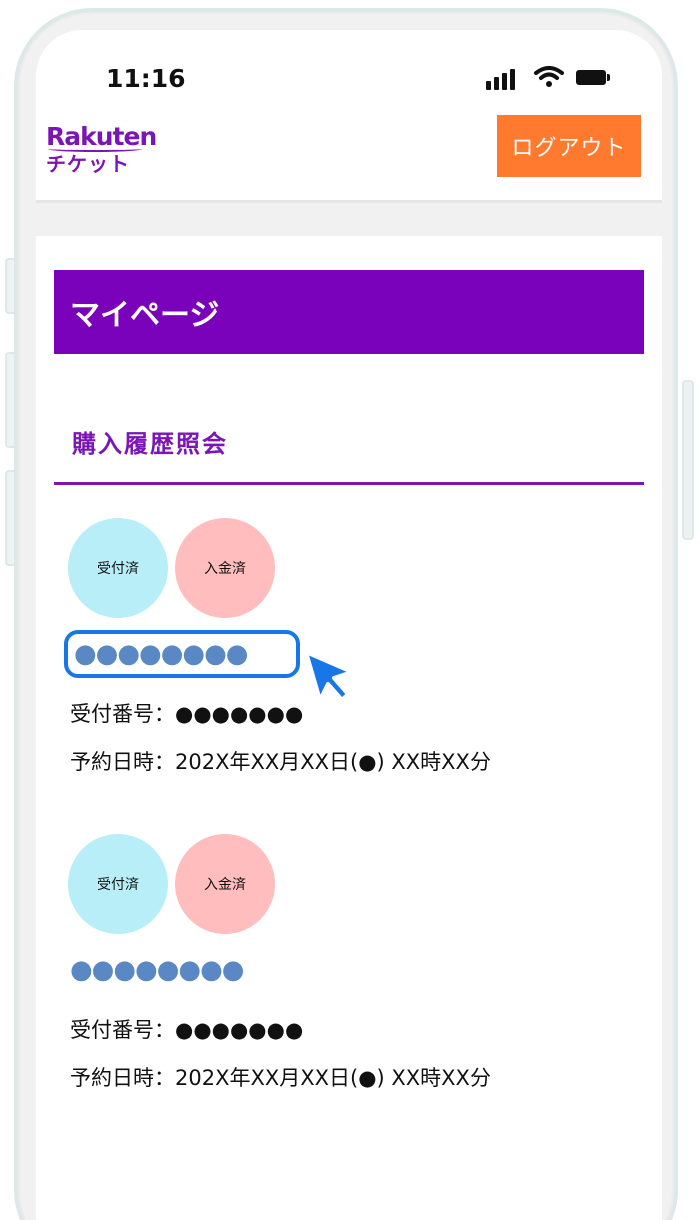  What do you see at coordinates (688, 460) in the screenshot?
I see `phone-power-button` at bounding box center [688, 460].